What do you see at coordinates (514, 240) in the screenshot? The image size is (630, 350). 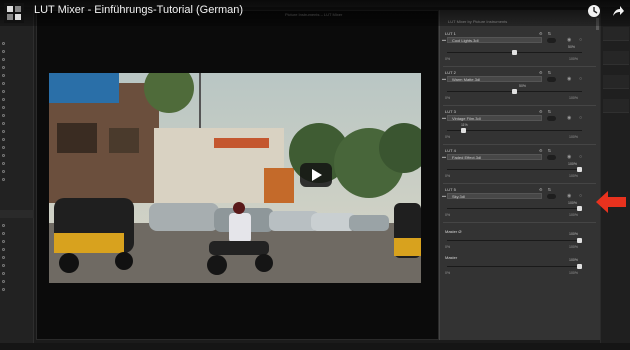 I see `master-o-slider-track` at bounding box center [514, 240].